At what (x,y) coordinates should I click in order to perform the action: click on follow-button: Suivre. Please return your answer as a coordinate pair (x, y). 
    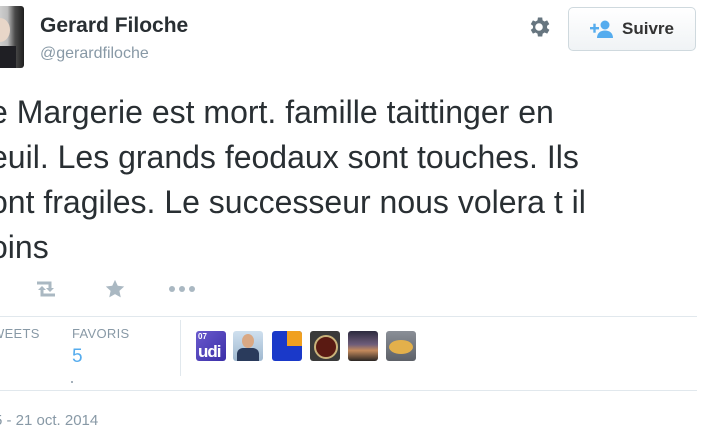
    Looking at the image, I should click on (632, 29).